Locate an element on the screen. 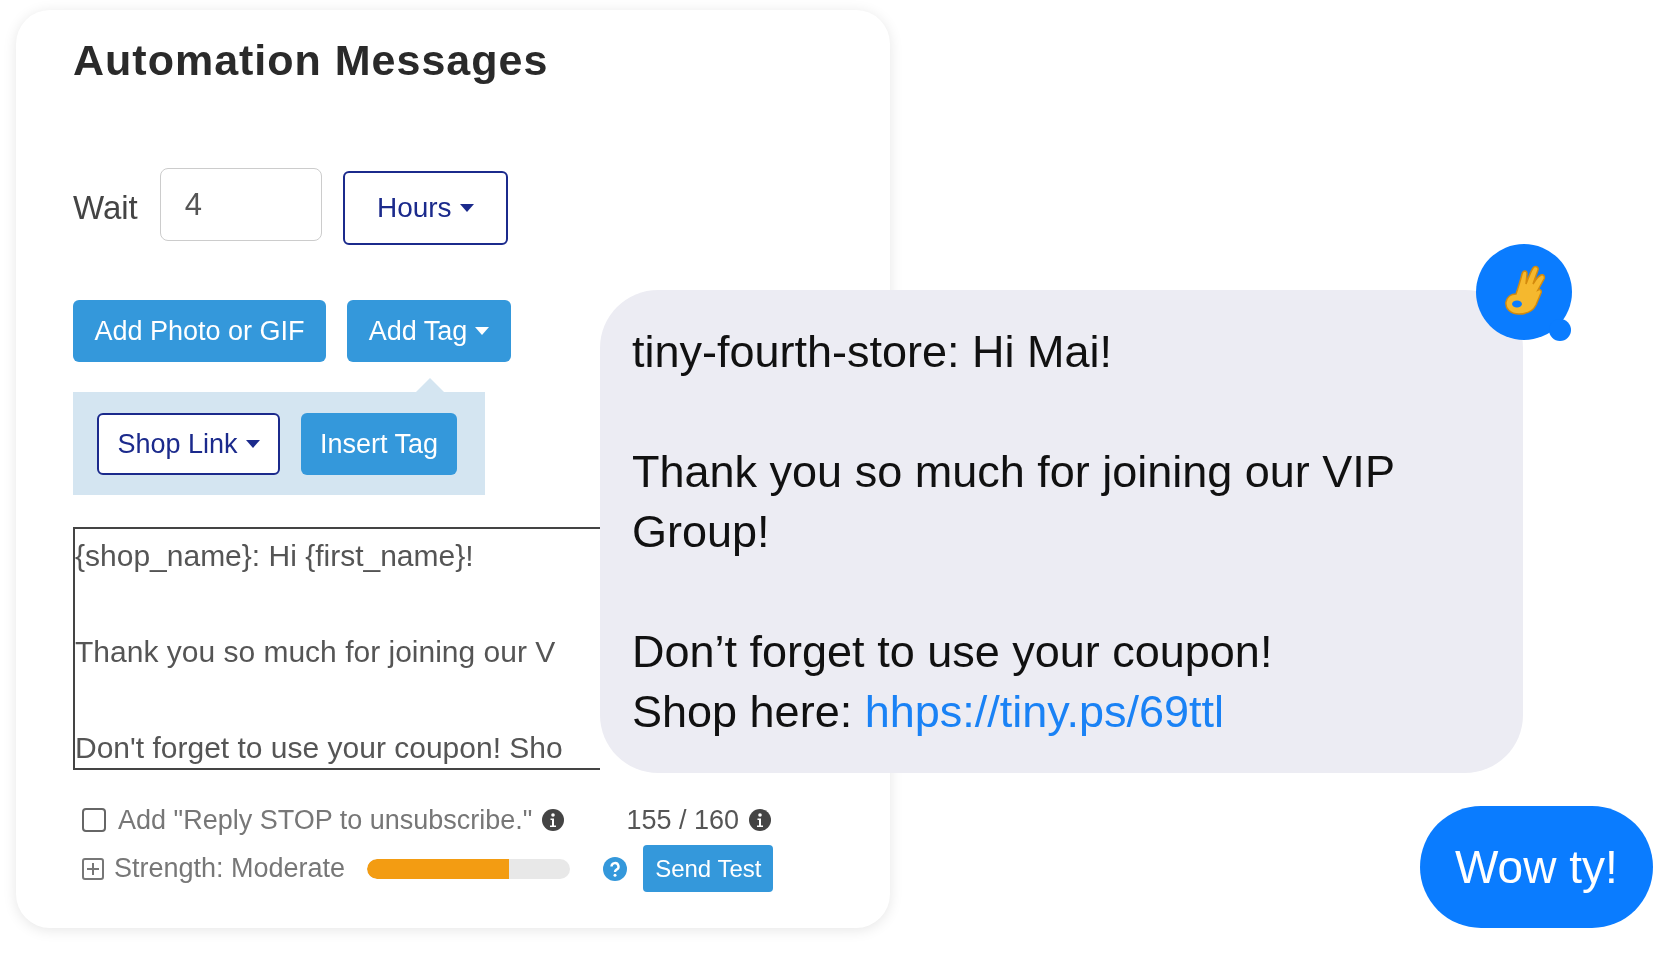  unit-dropdown: Hours is located at coordinates (425, 207).